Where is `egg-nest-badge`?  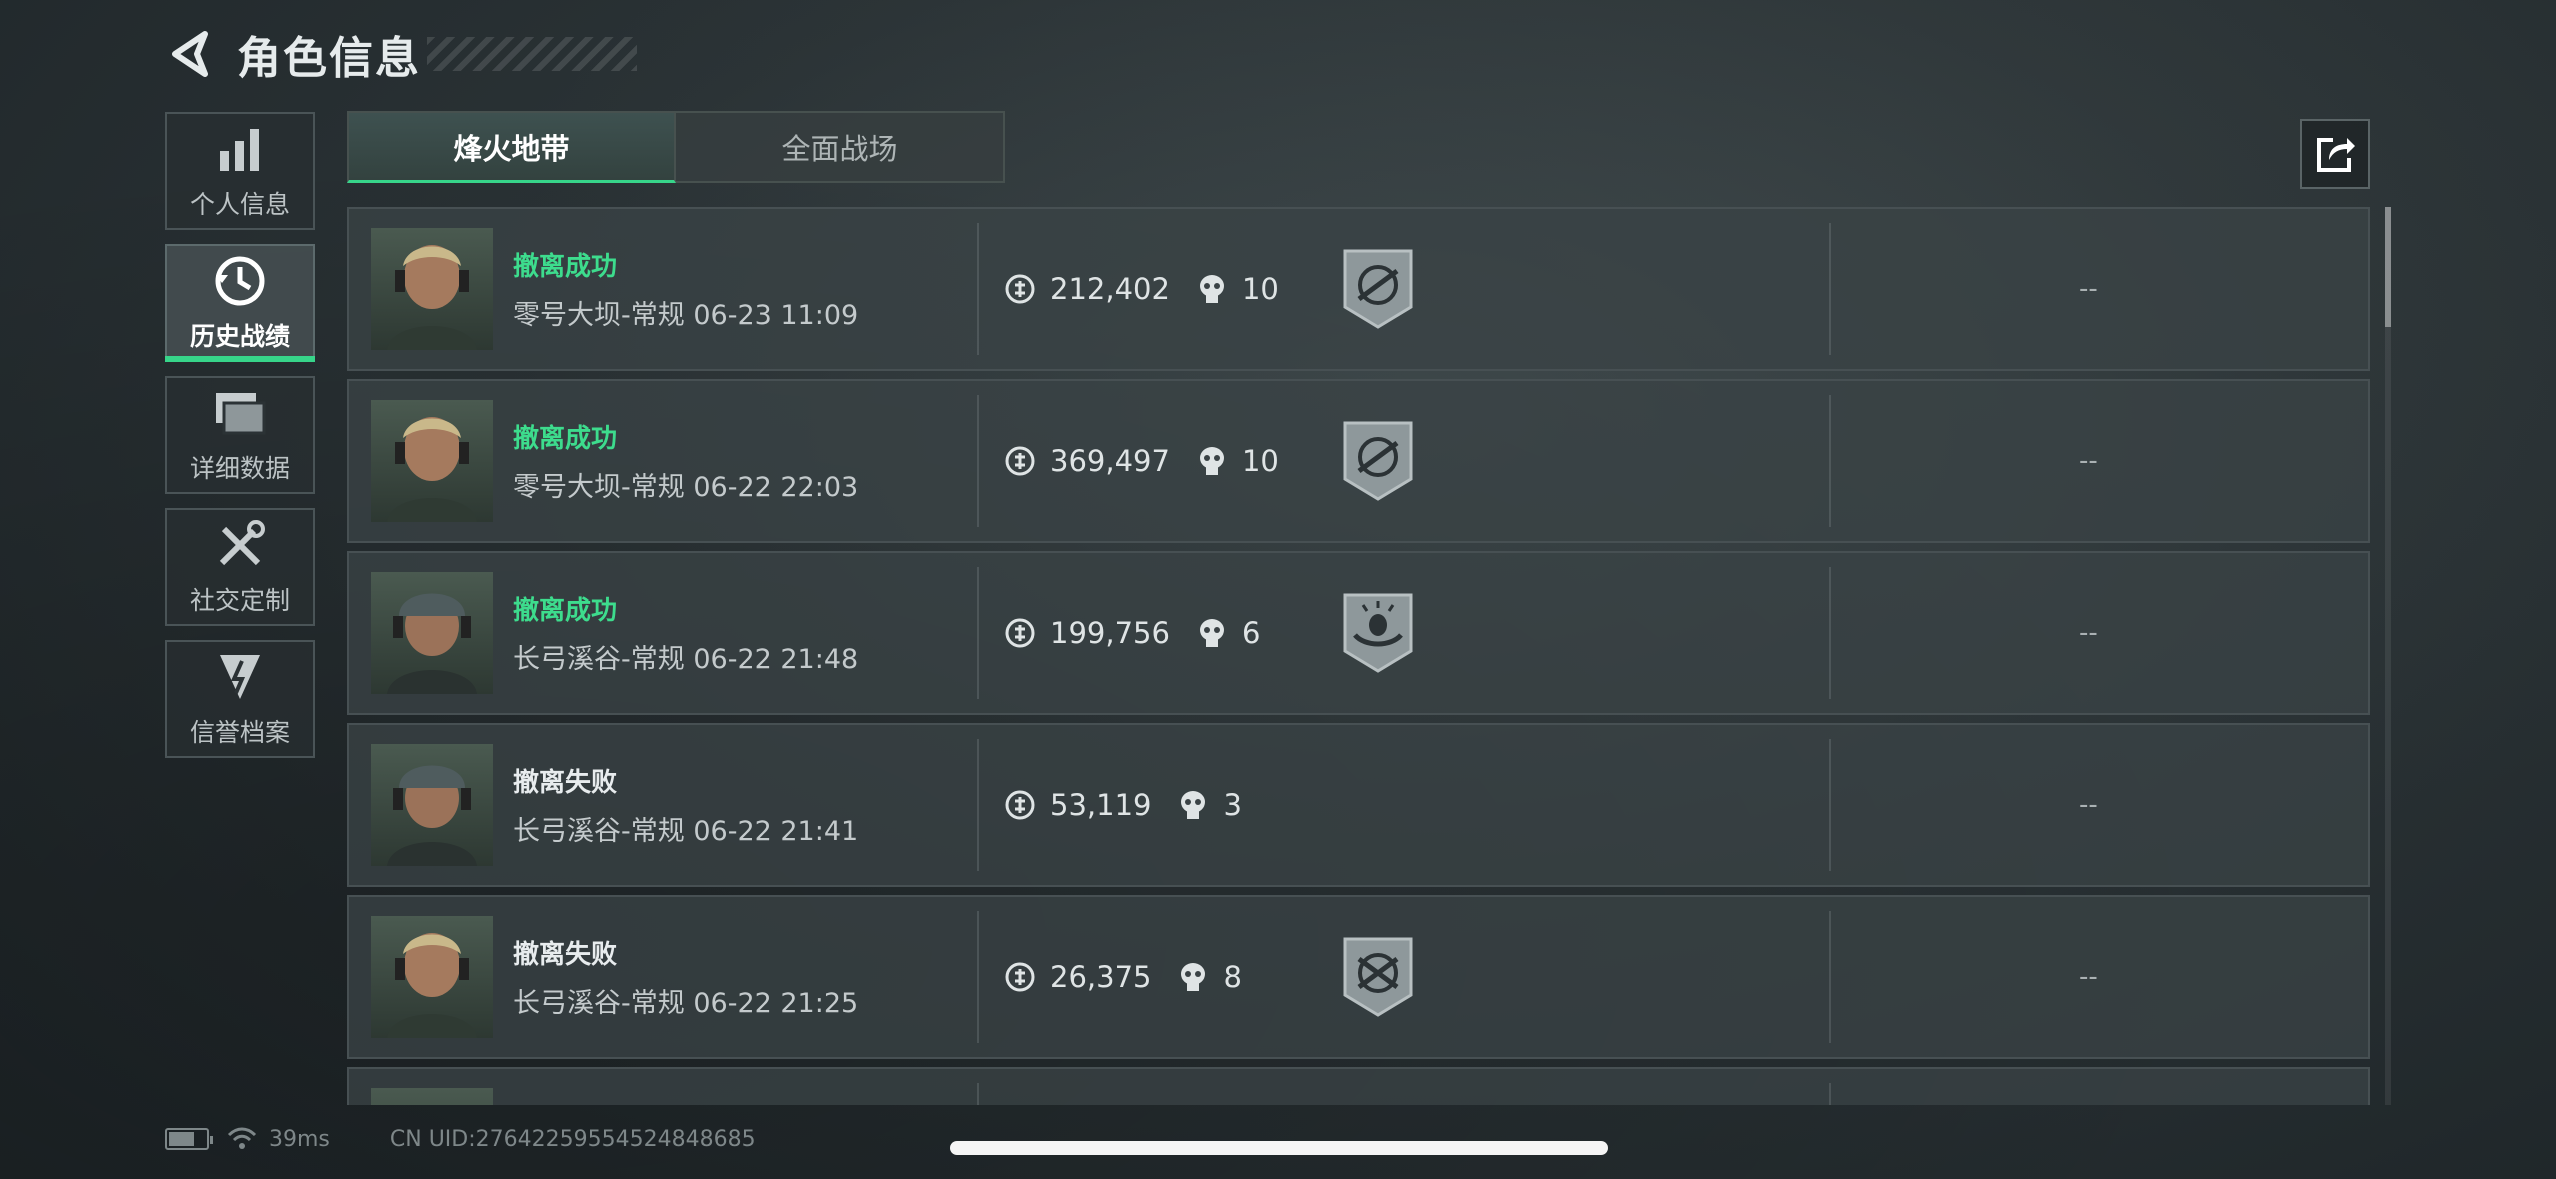
egg-nest-badge is located at coordinates (1378, 633).